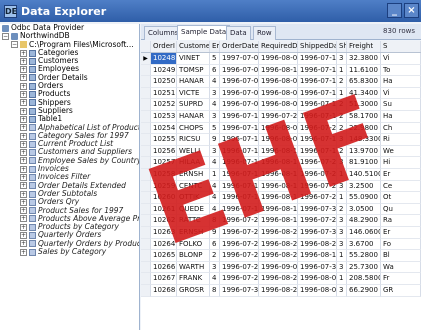  Describe the element at coordinates (364, 175) in the screenshot. I see `table-cell: 140.5100` at that location.